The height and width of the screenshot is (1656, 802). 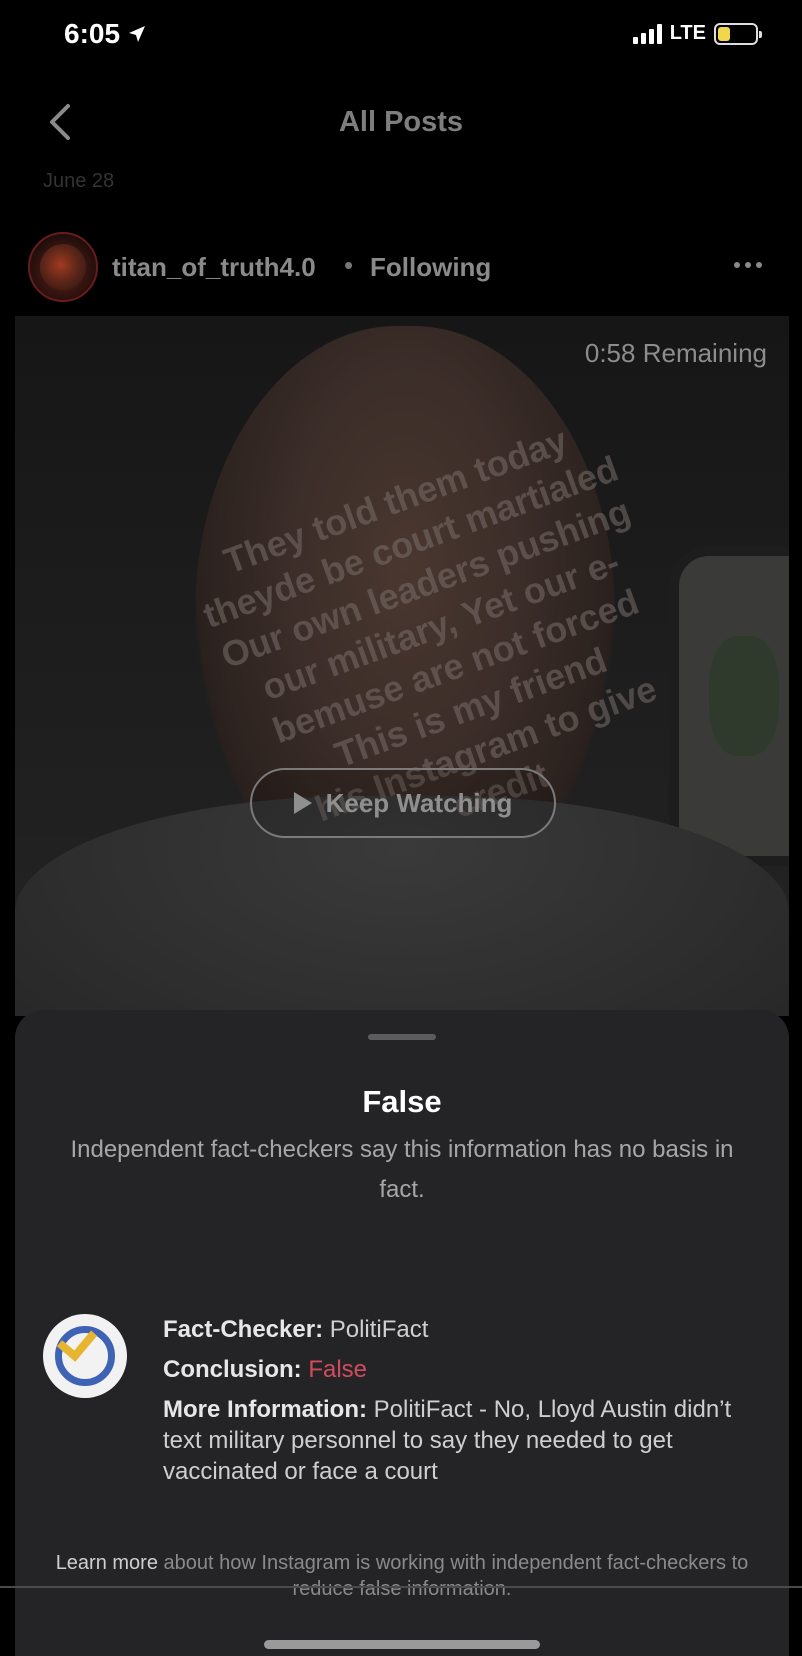 I want to click on fact-checker-line: Fact-Checker: PolitiFact, so click(x=458, y=1330).